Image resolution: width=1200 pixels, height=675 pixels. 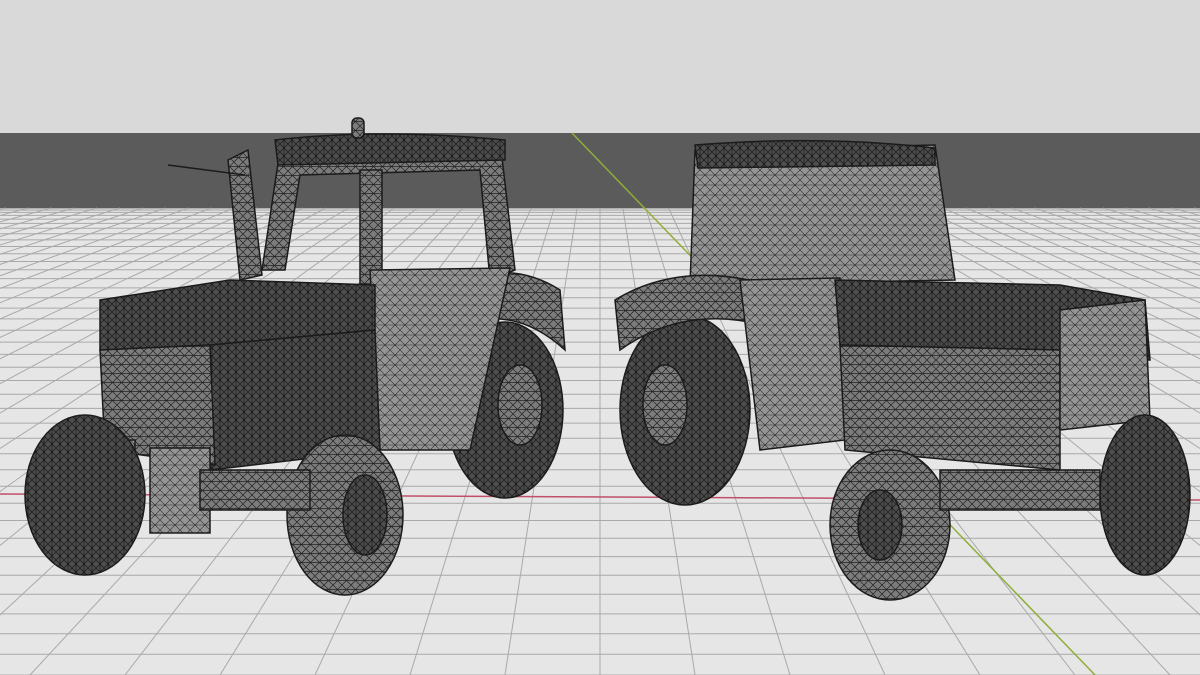 I want to click on front-wheel-right, so click(x=1145, y=495).